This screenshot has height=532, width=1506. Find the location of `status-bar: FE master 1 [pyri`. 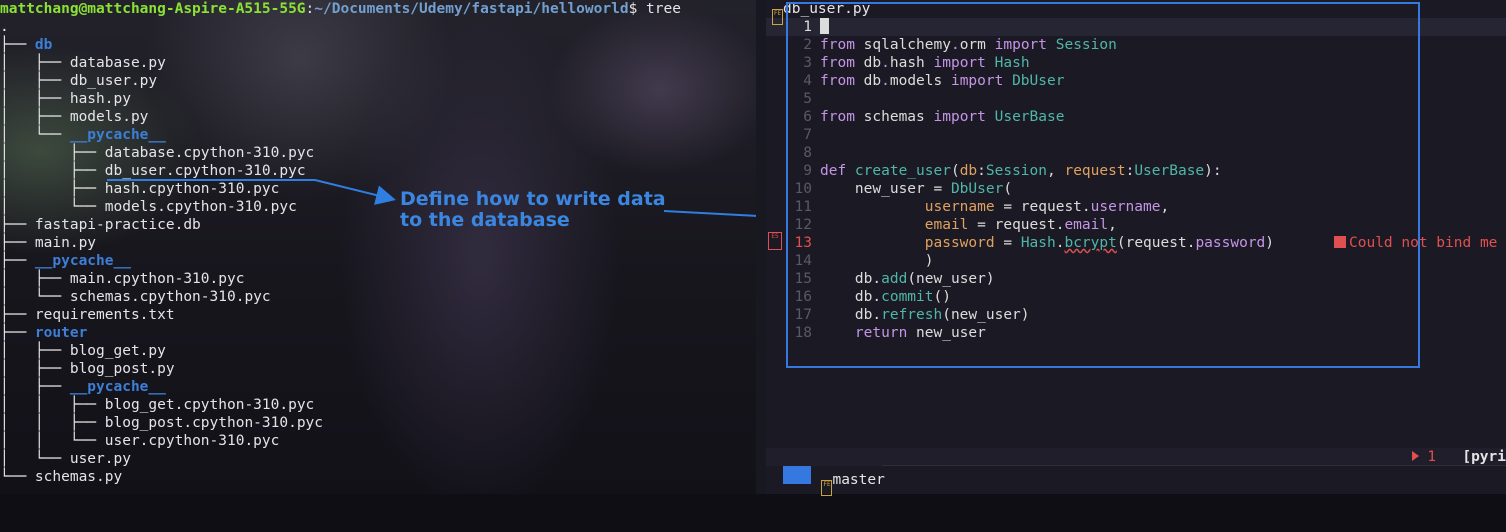

status-bar: FE master 1 [pyri is located at coordinates (1136, 472).